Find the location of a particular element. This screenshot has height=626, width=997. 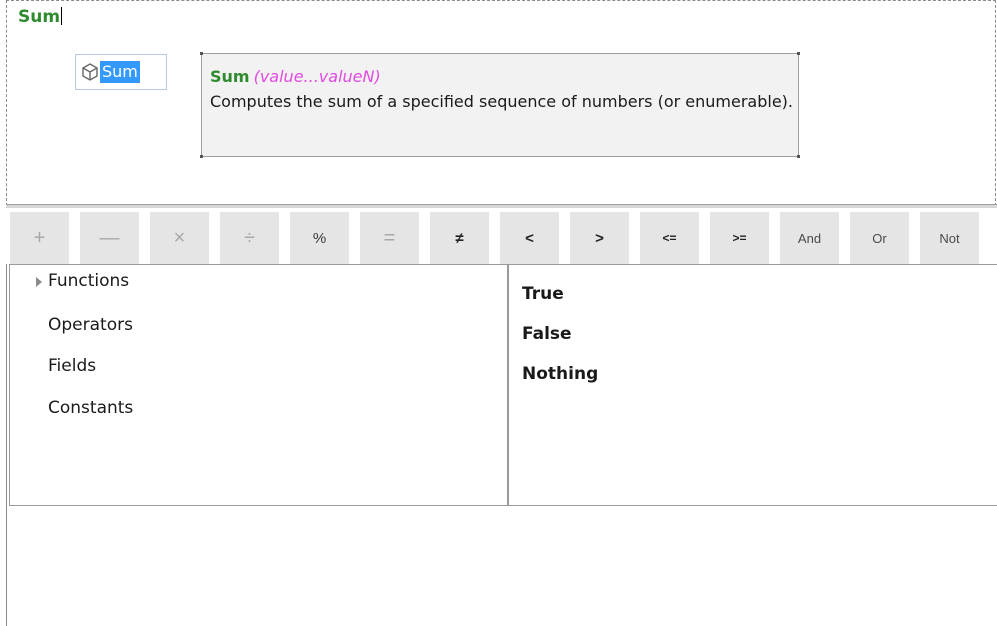

not-equals-button: ≠ is located at coordinates (459, 238).